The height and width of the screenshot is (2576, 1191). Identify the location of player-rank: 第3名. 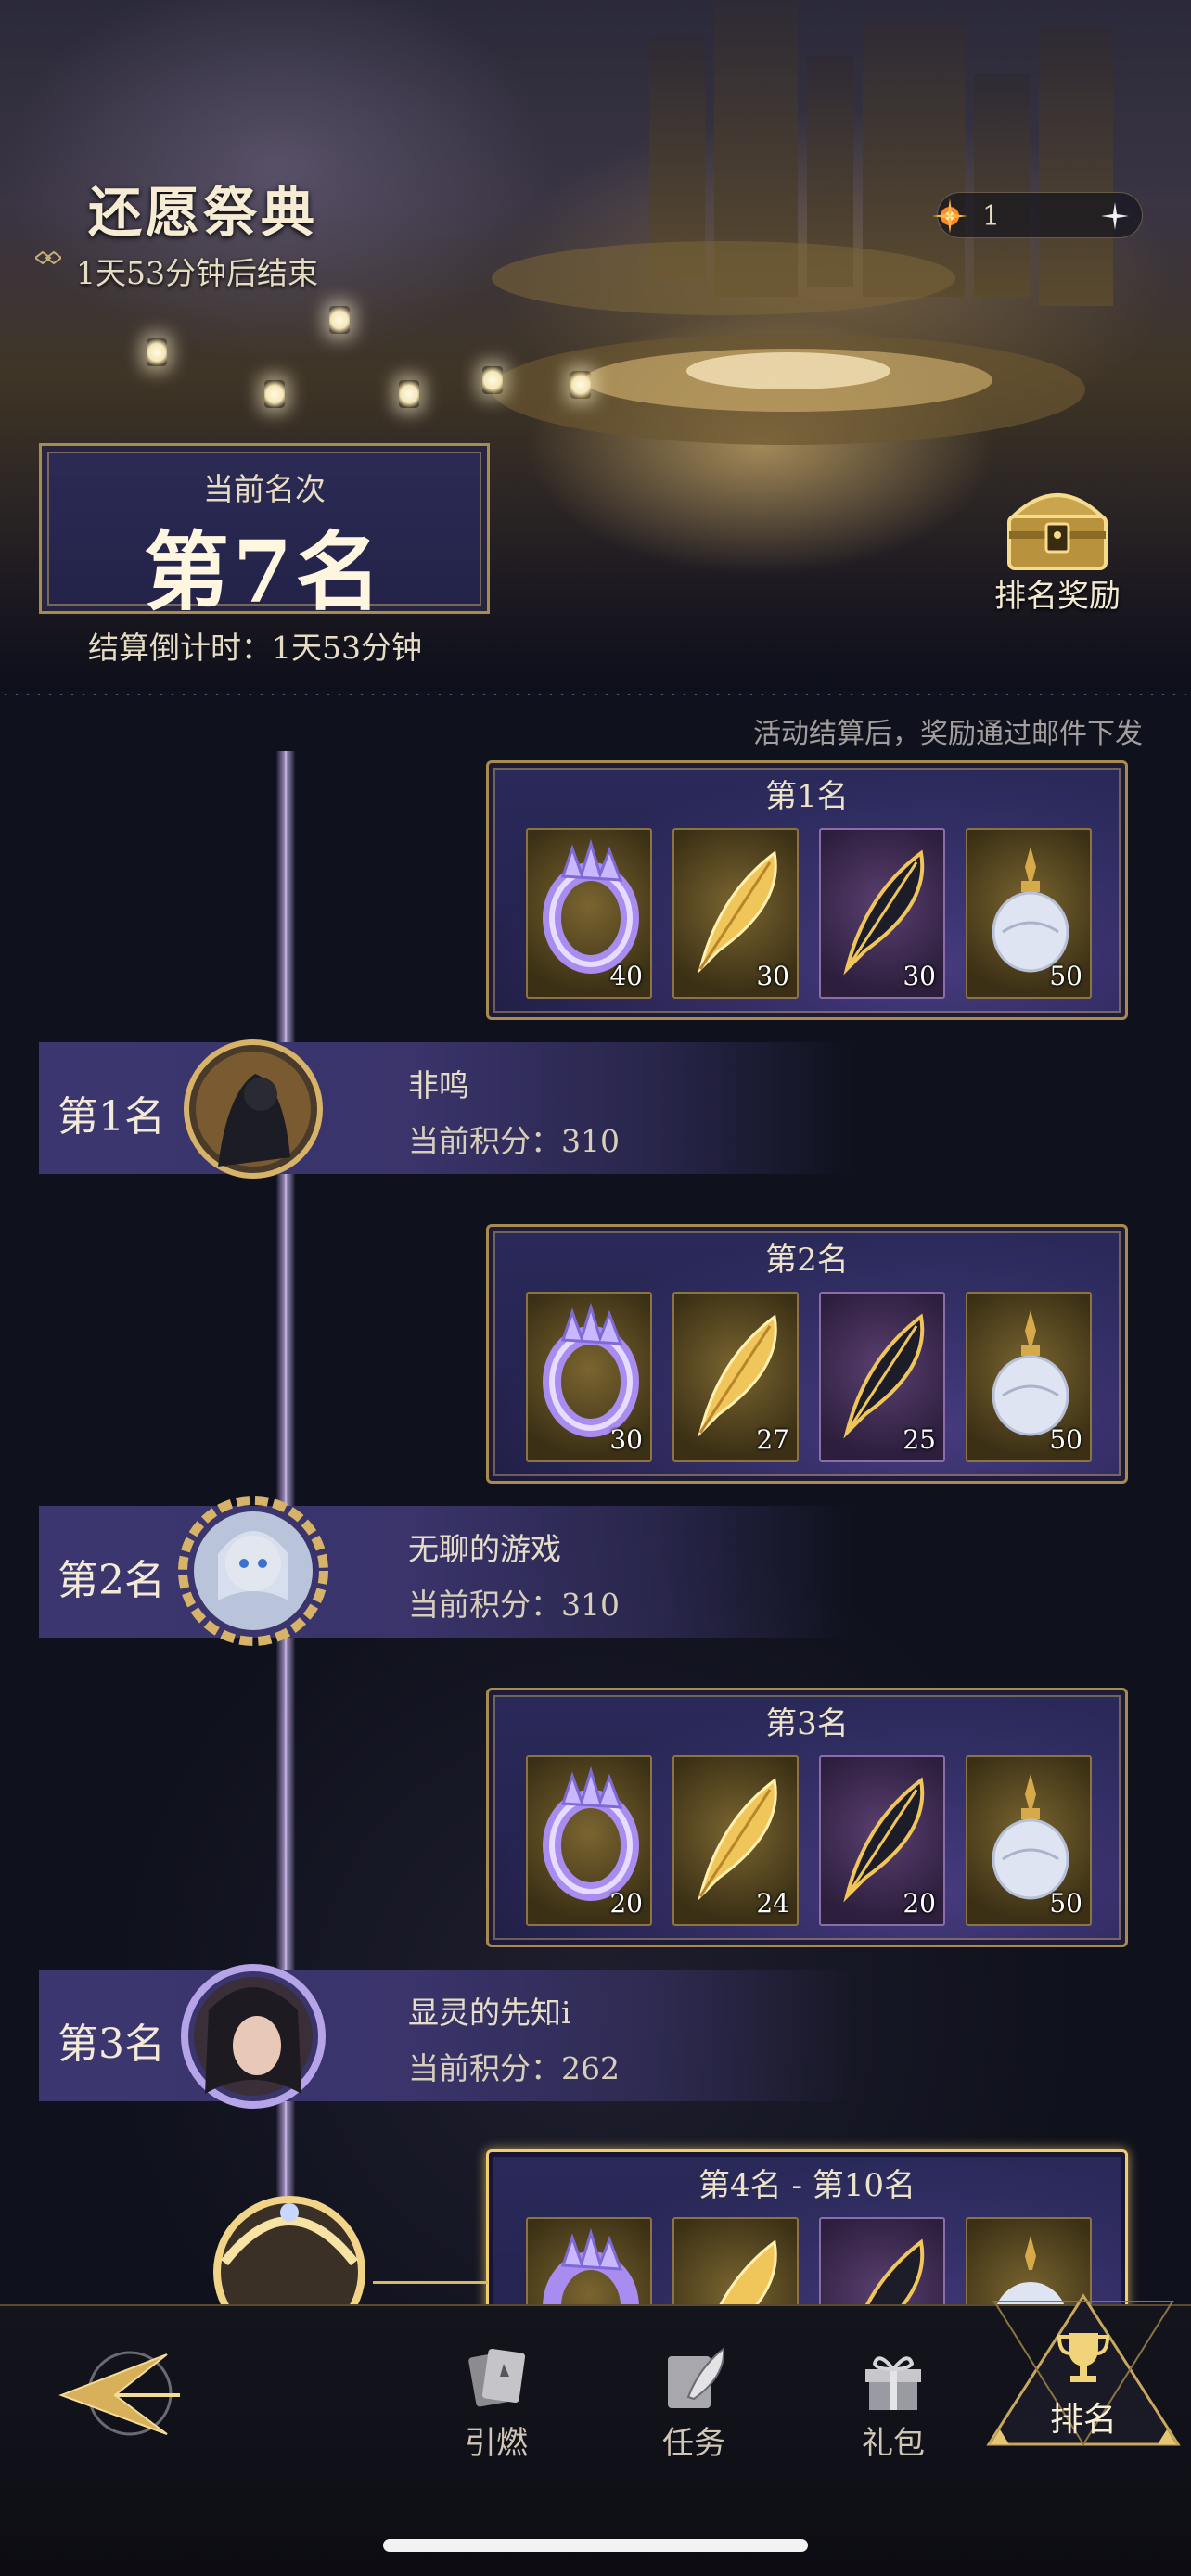
(111, 2045).